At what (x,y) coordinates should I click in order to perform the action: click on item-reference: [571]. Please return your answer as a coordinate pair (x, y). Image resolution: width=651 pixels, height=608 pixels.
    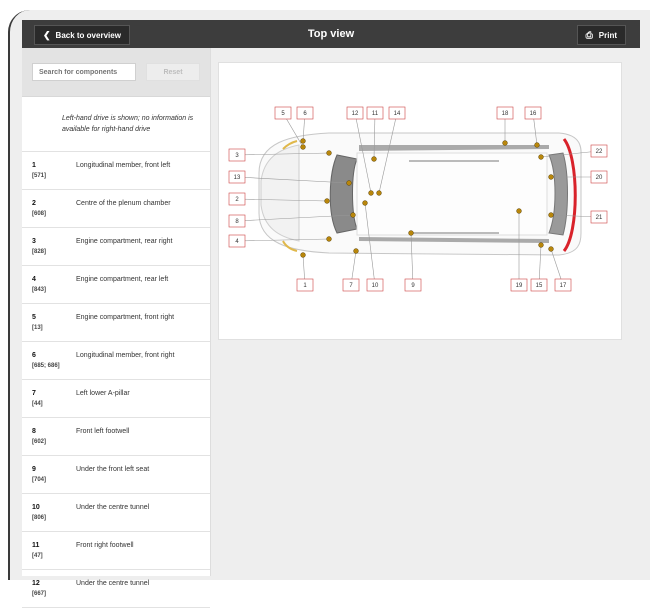
    Looking at the image, I should click on (39, 176).